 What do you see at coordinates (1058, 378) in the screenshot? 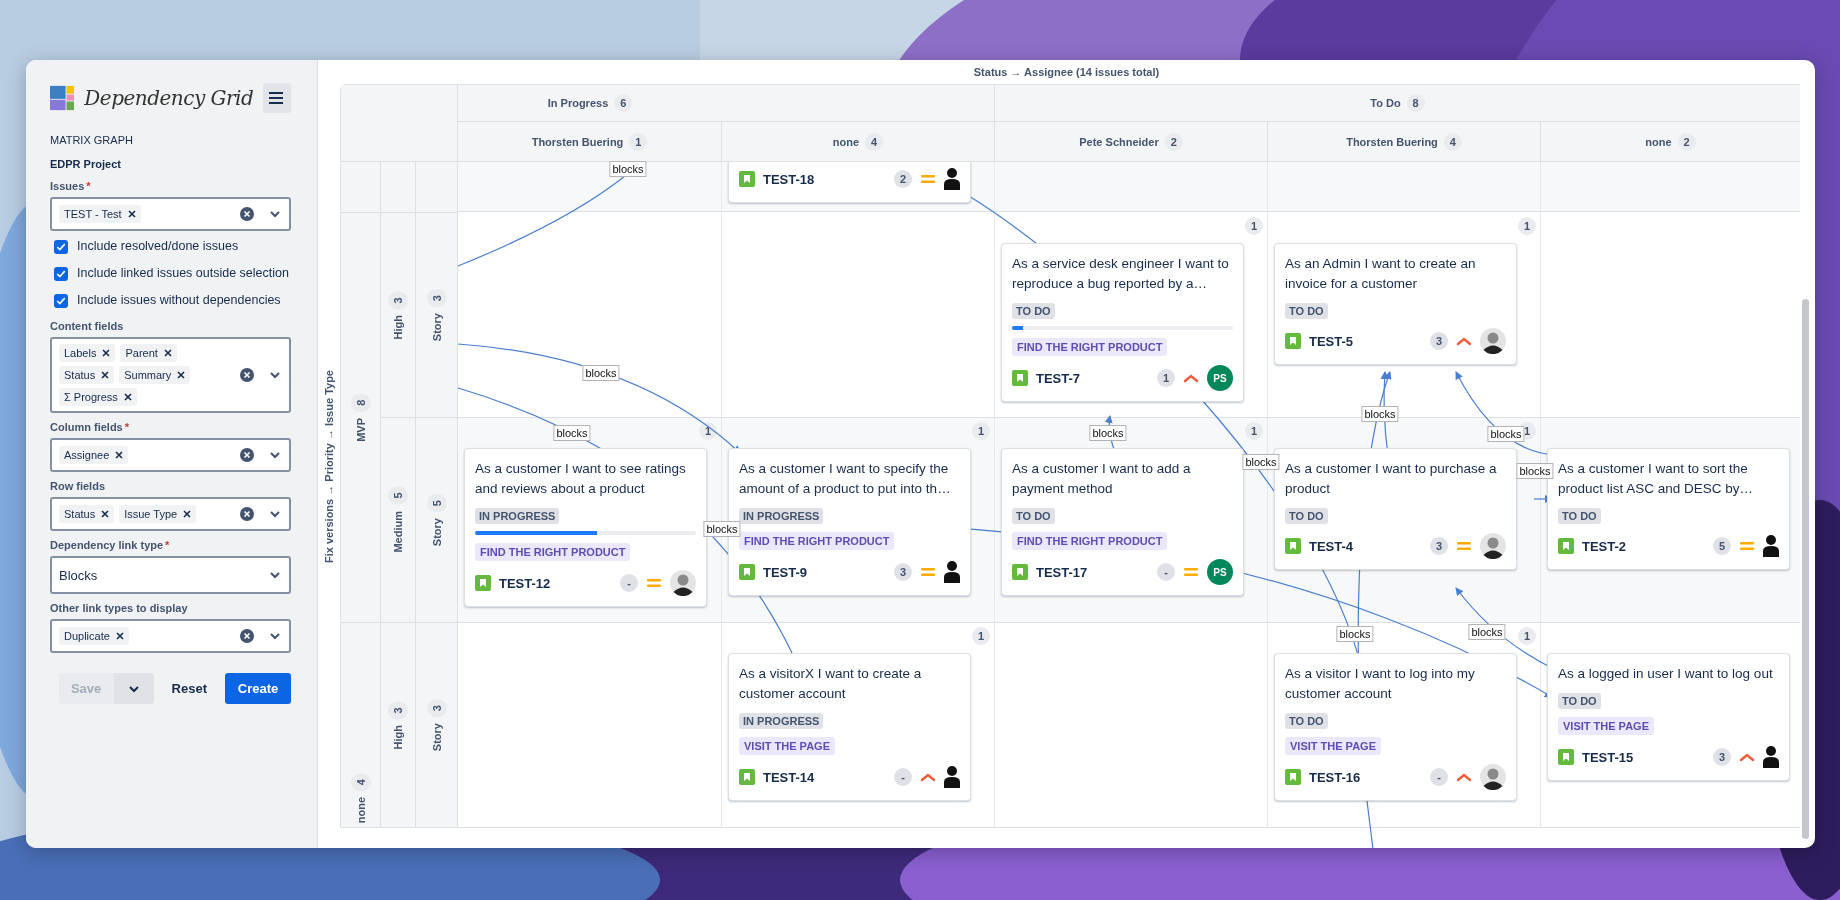
I see `issue-key: TEST-7` at bounding box center [1058, 378].